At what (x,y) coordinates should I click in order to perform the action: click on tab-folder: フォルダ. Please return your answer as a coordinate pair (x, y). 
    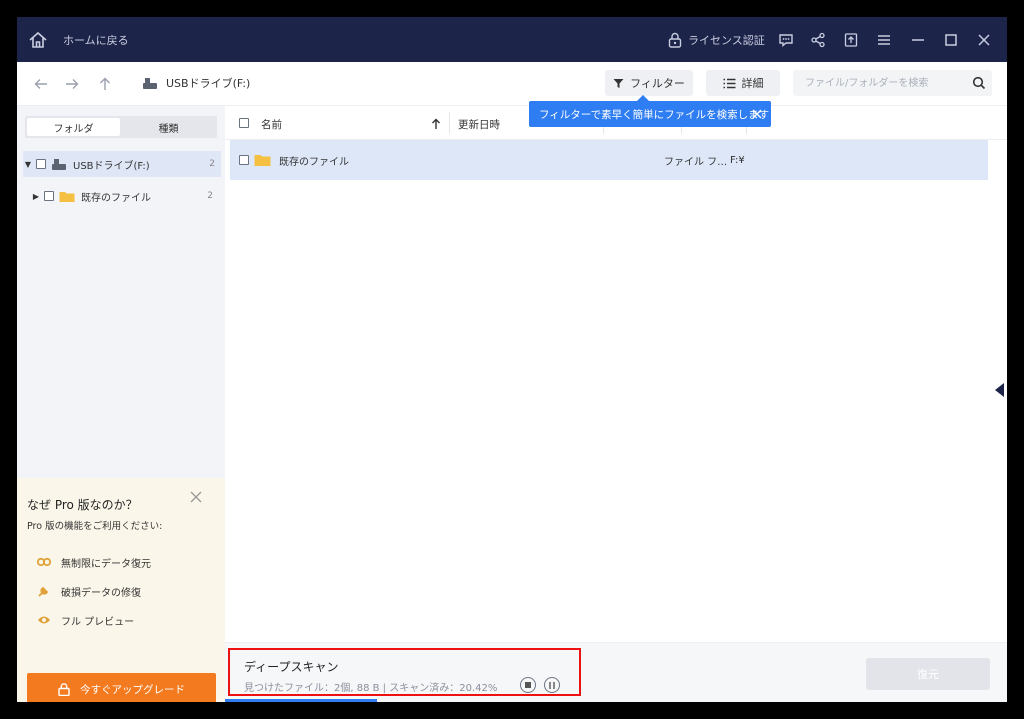
    Looking at the image, I should click on (73, 127).